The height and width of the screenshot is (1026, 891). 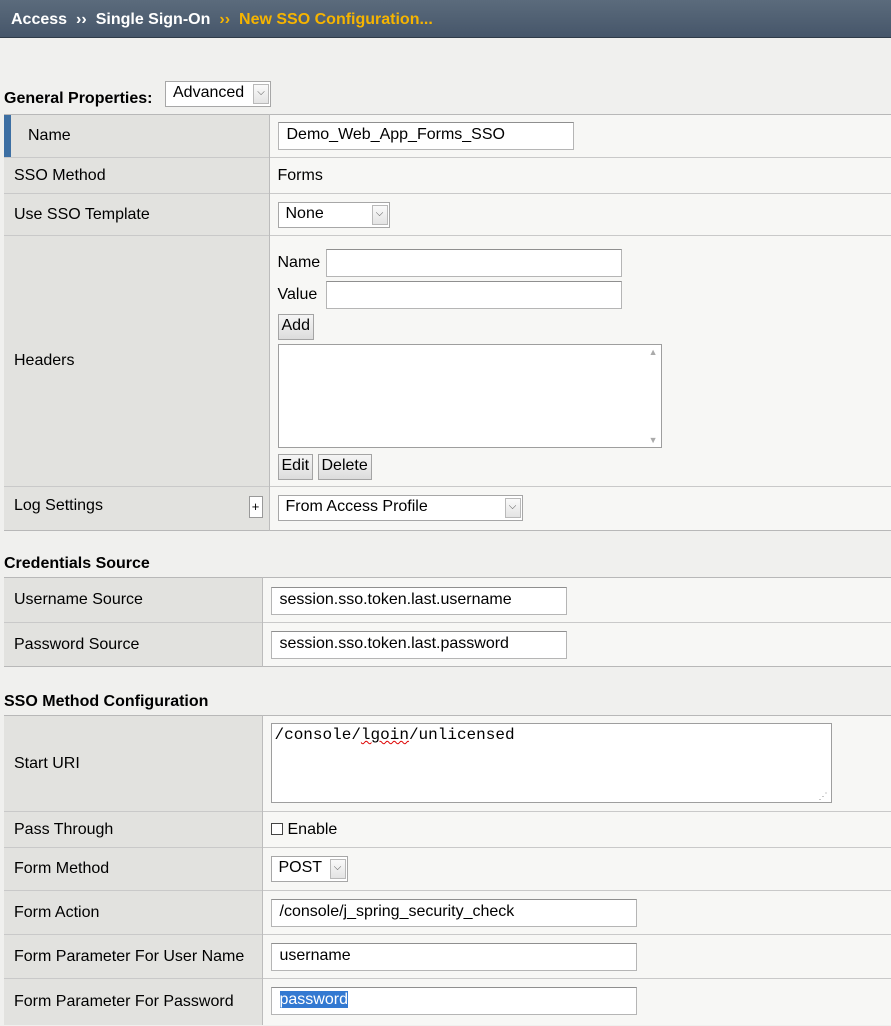 What do you see at coordinates (58, 505) in the screenshot?
I see `log-settings-label: Log Settings` at bounding box center [58, 505].